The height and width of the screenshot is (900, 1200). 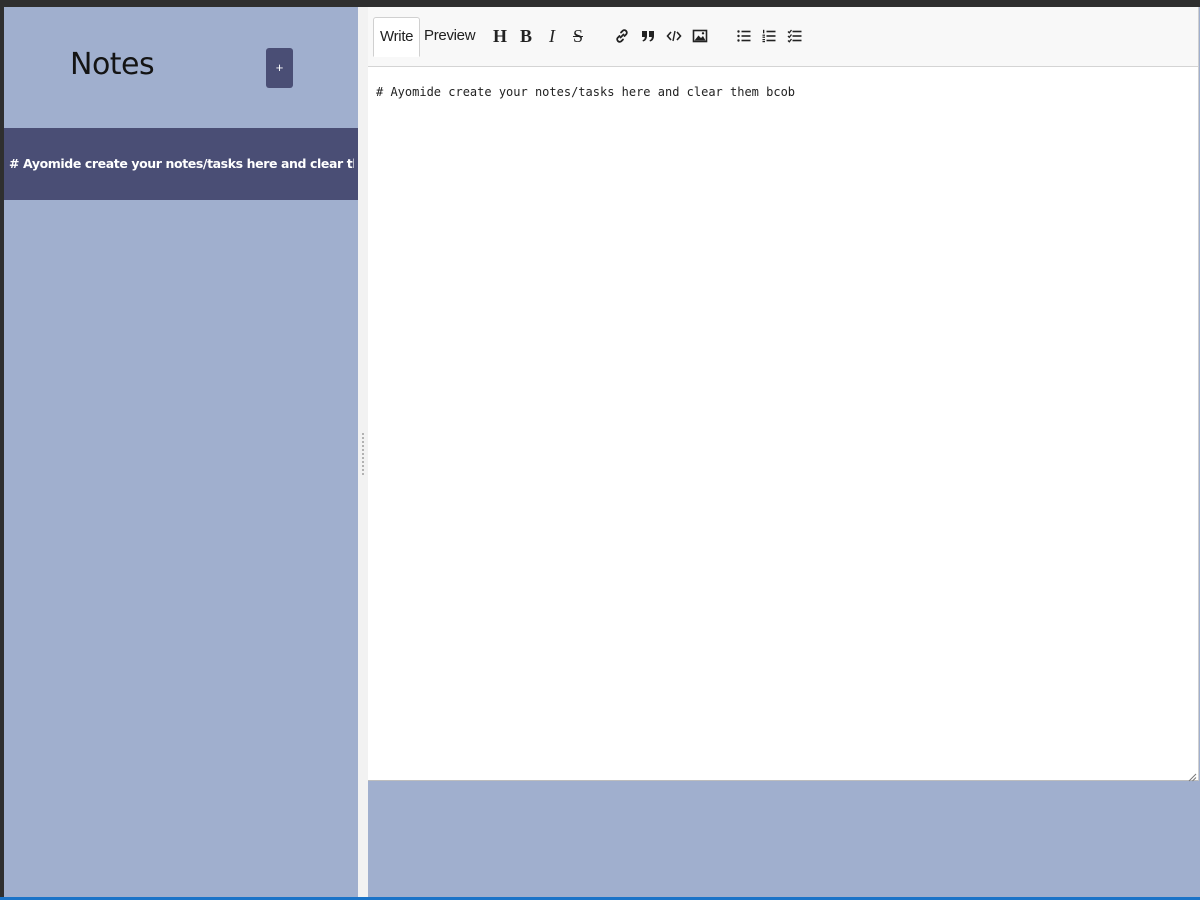 What do you see at coordinates (600, 3) in the screenshot?
I see `window-top-border` at bounding box center [600, 3].